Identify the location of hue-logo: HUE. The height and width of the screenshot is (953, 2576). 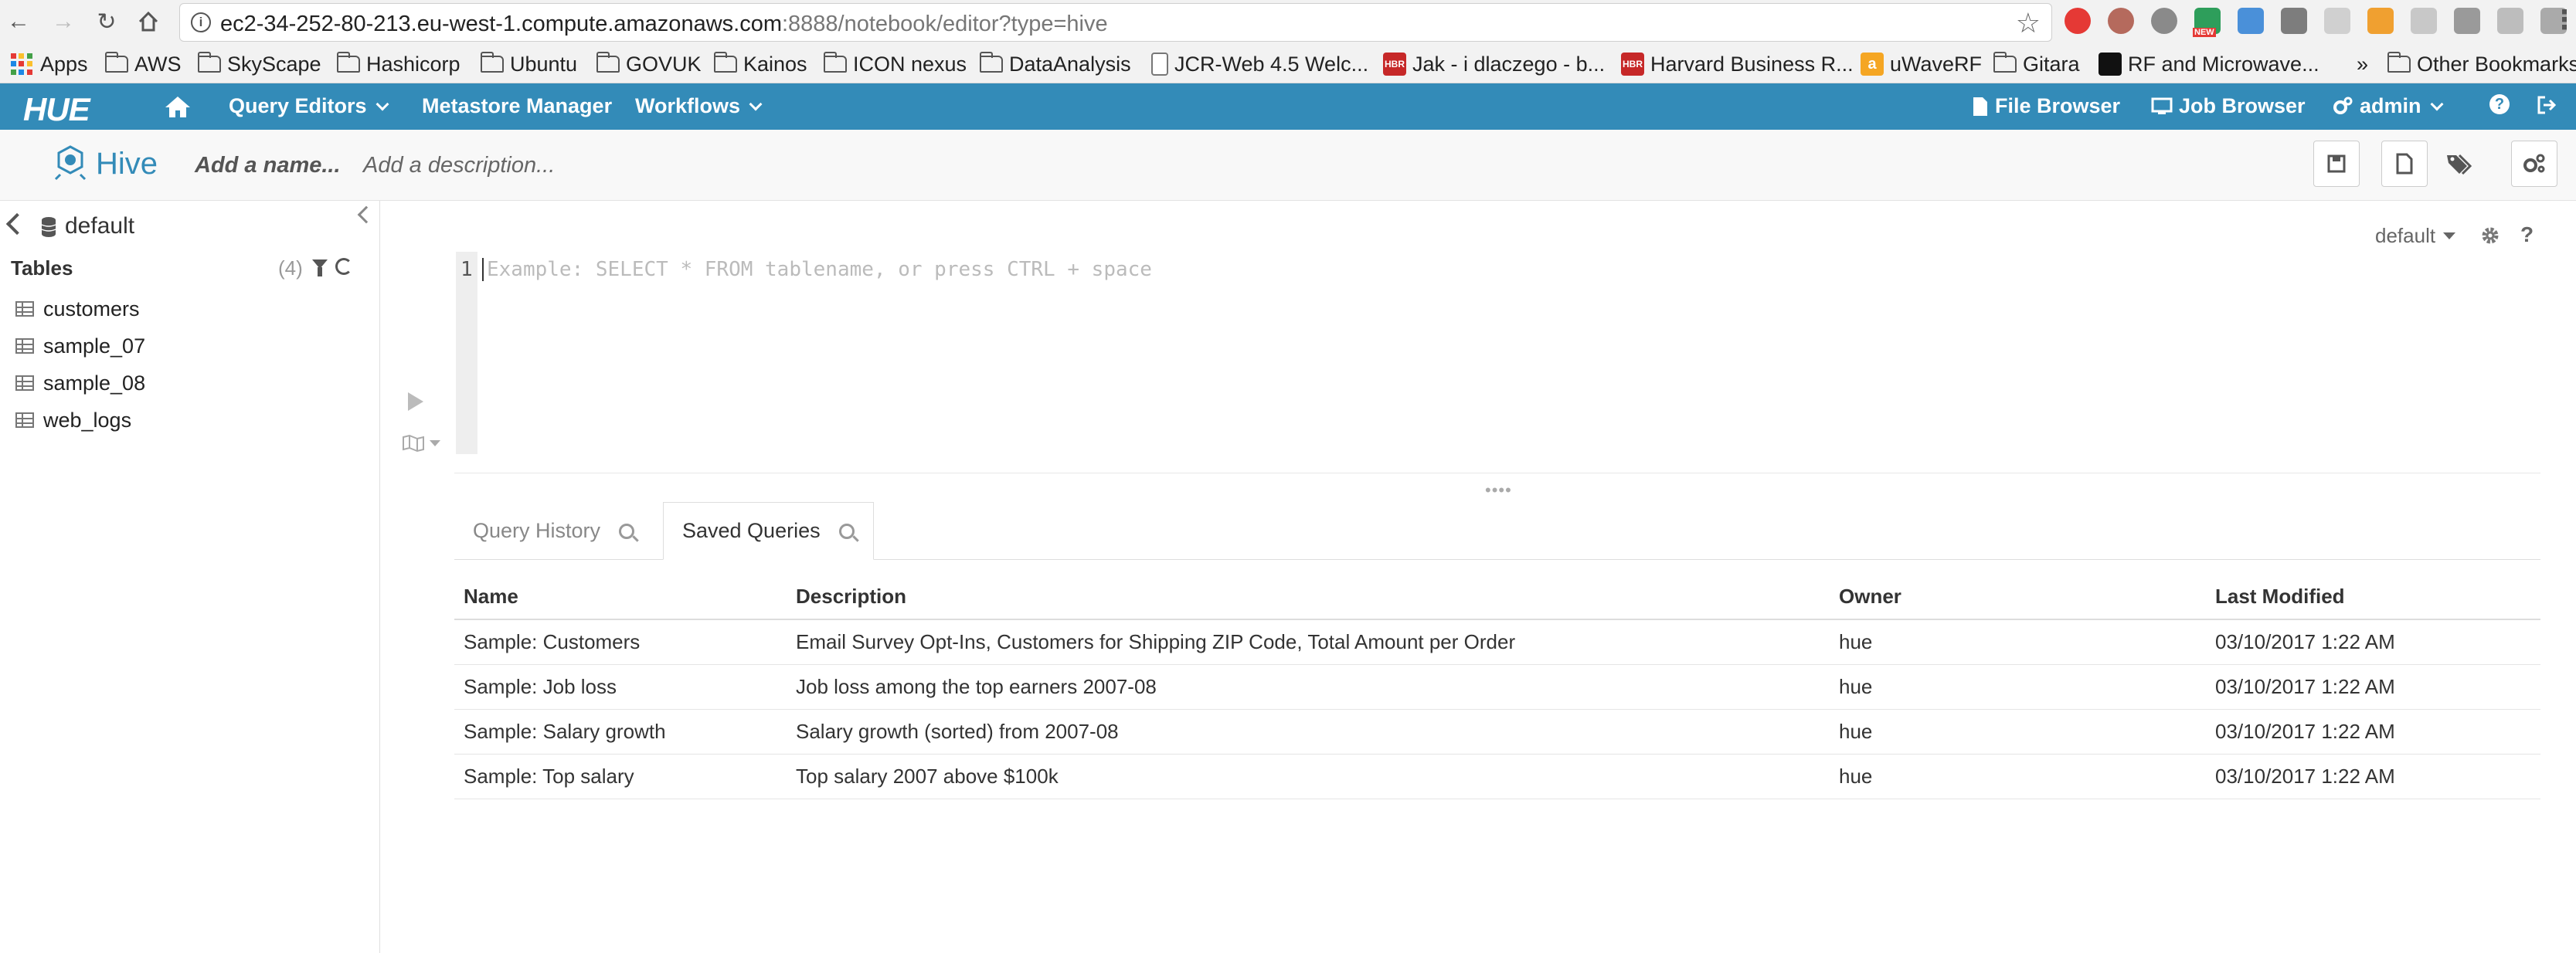
(56, 110).